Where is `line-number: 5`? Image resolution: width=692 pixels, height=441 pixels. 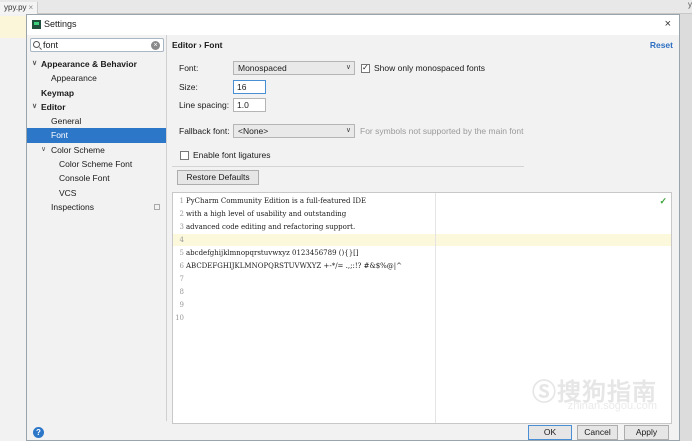 line-number: 5 is located at coordinates (181, 253).